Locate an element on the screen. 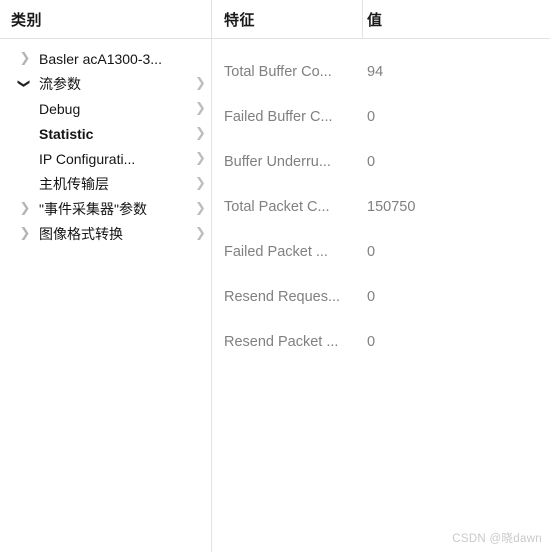 This screenshot has width=550, height=552. table-row: Total Packet C... 150750 is located at coordinates (381, 206).